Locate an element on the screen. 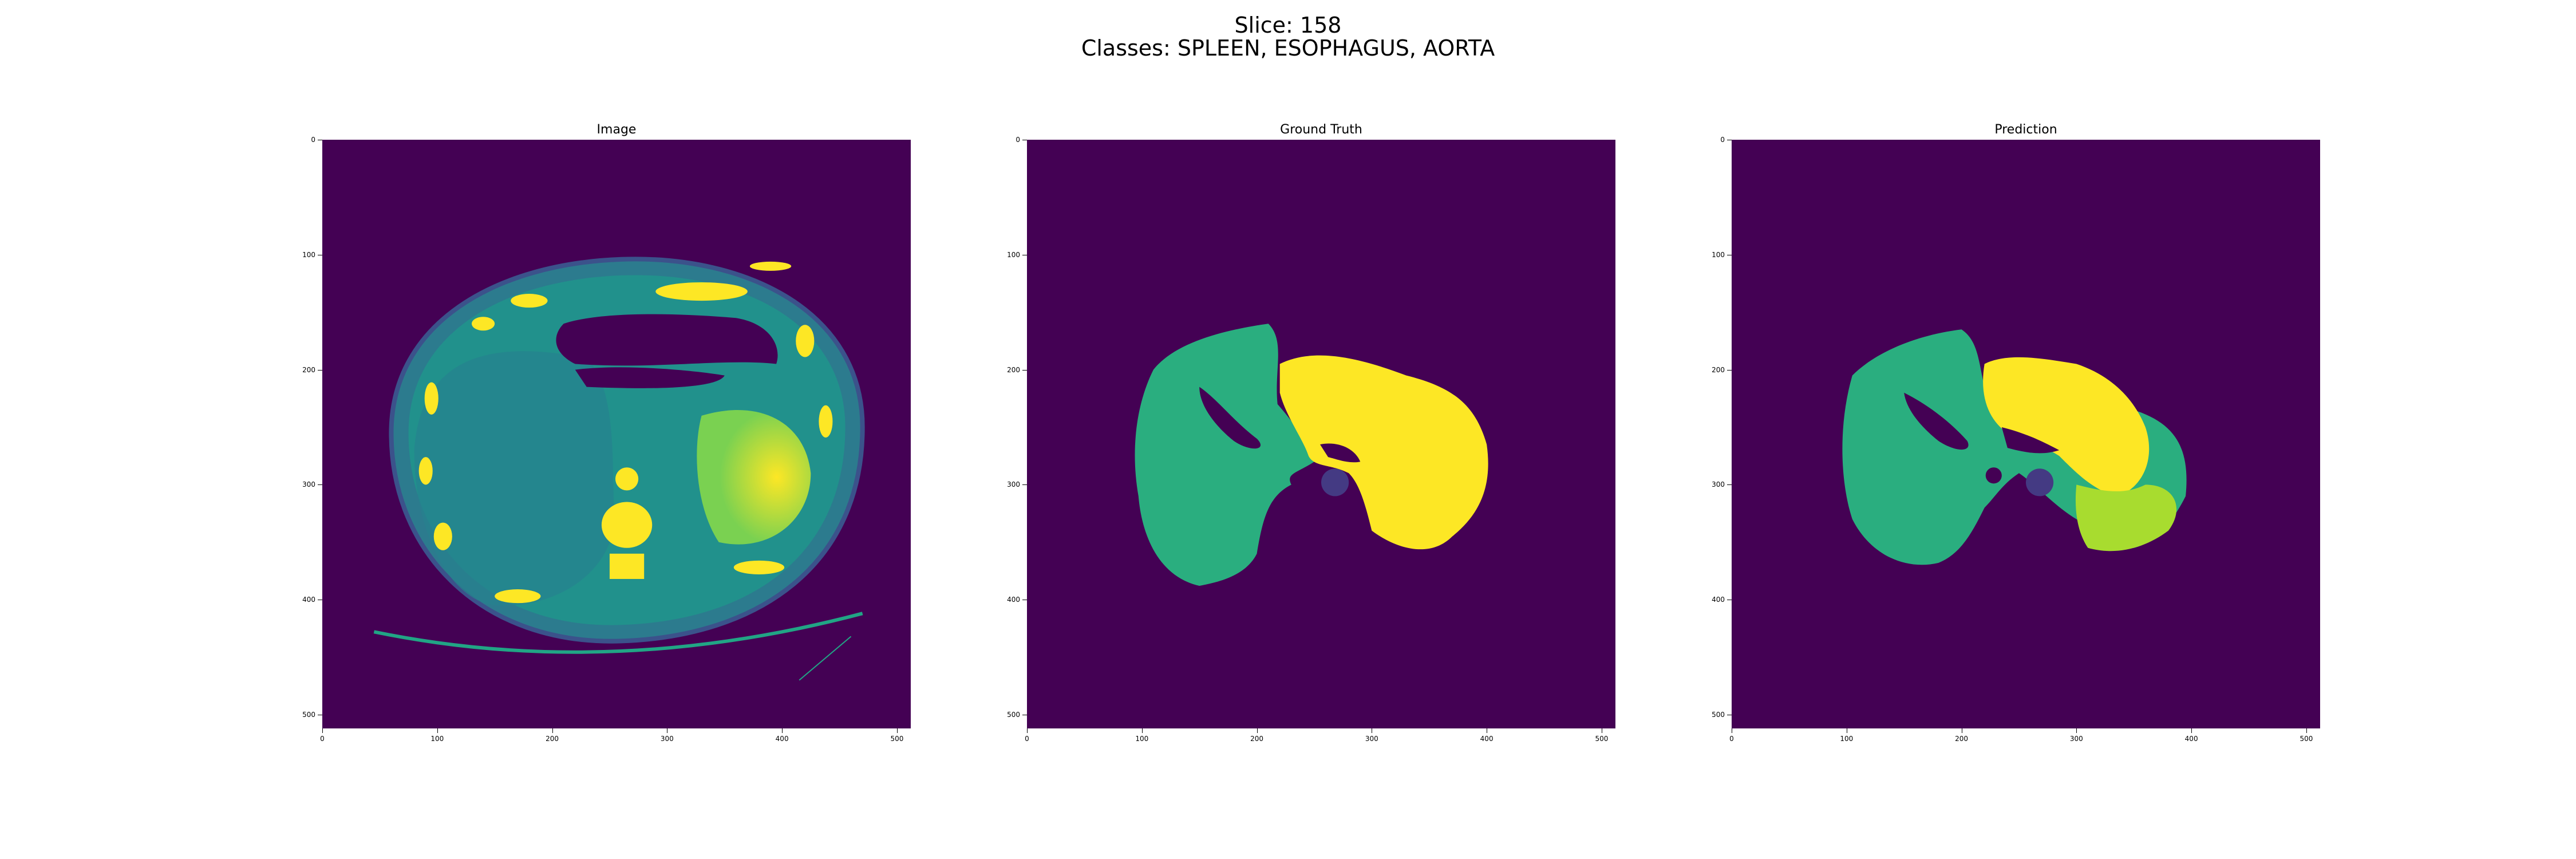  figure-title-classes: Classes: SPLEEN, ESOPHAGUS, AORTA is located at coordinates (1288, 48).